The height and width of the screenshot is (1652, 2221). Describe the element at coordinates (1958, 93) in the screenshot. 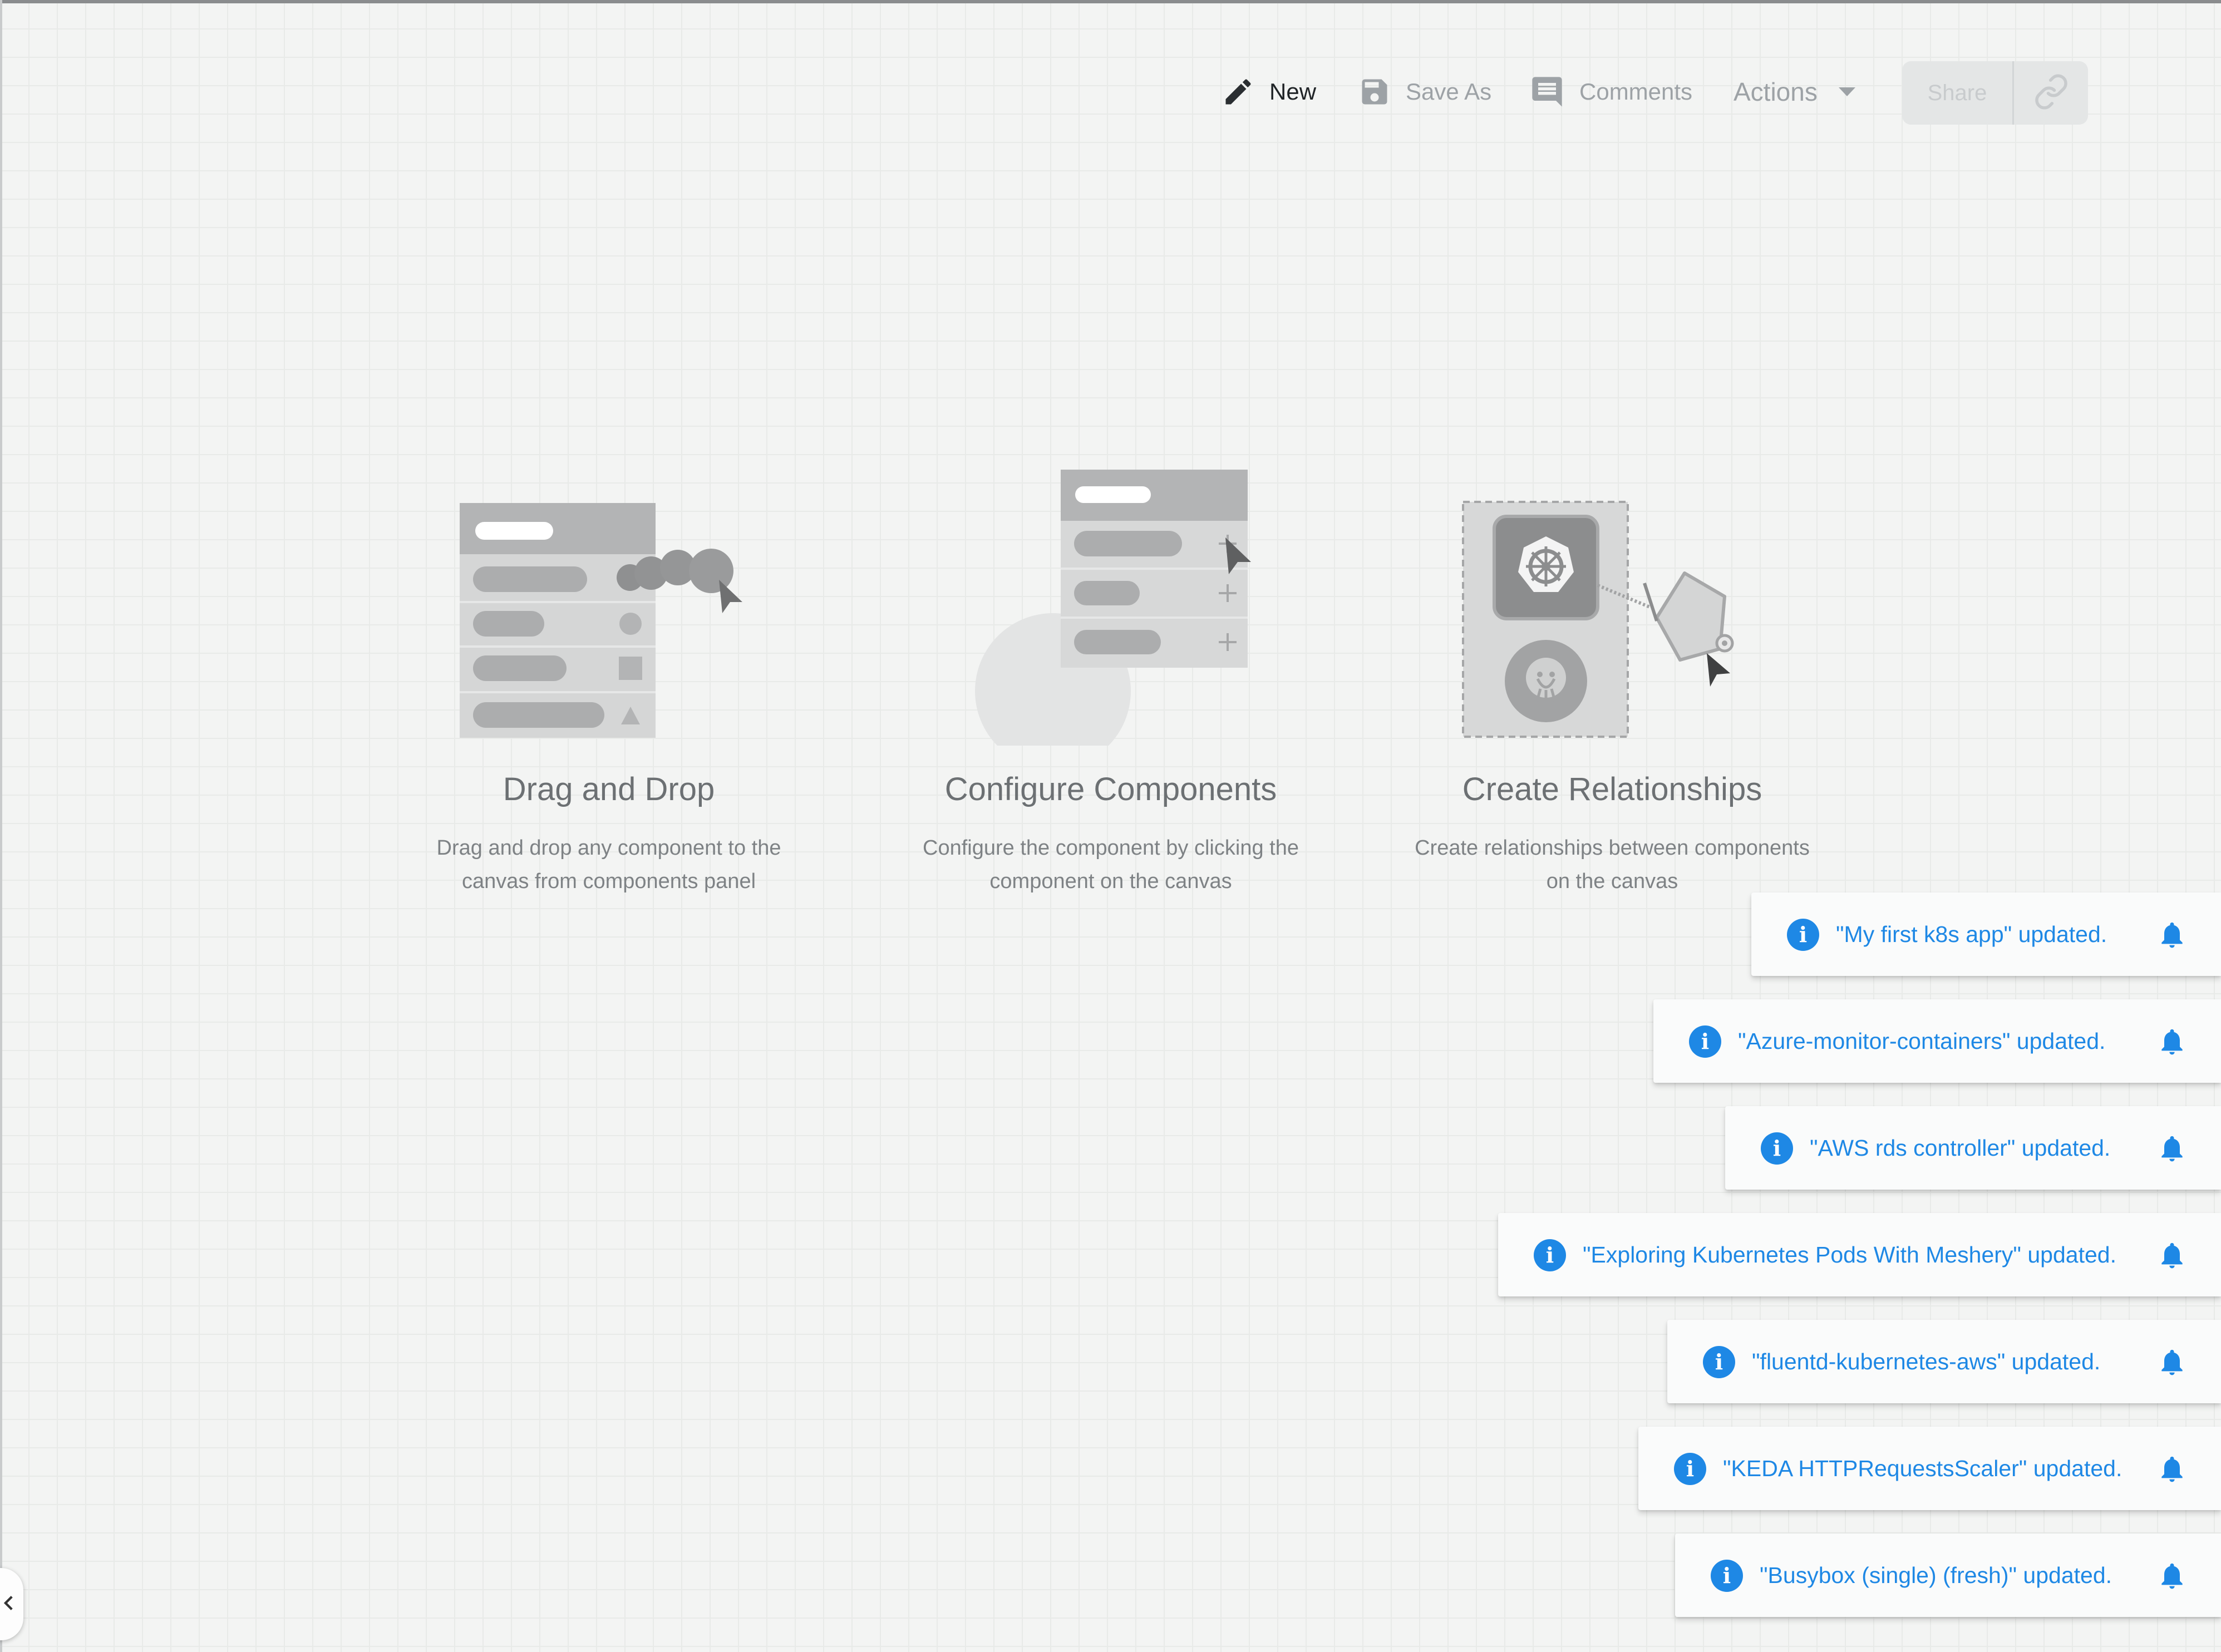

I see `share-button: Share` at that location.